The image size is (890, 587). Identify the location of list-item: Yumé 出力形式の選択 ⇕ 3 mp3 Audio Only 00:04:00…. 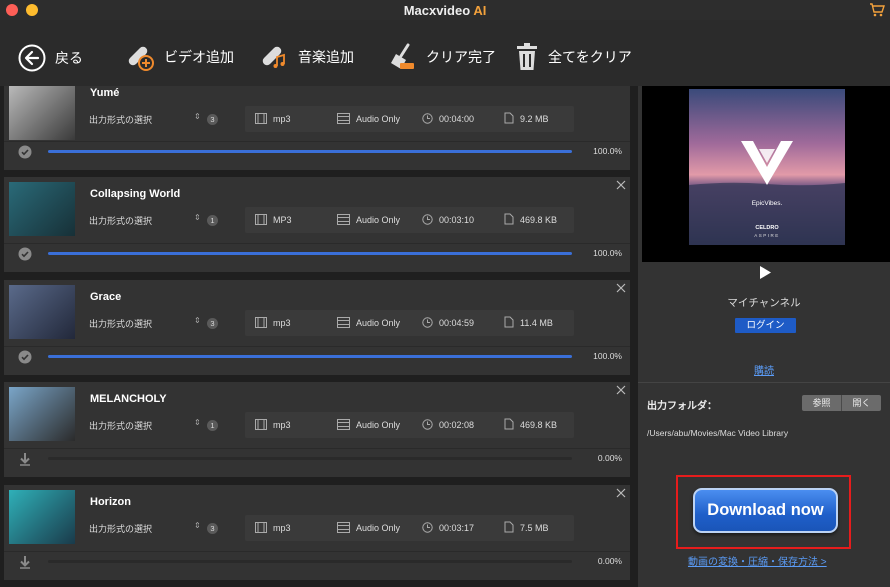
(317, 128).